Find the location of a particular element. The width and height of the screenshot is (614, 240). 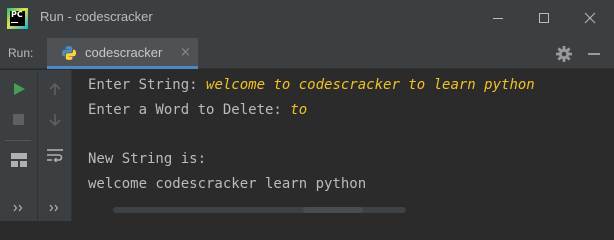

prompt-enter-word: Enter a Word to Delete: is located at coordinates (189, 110).